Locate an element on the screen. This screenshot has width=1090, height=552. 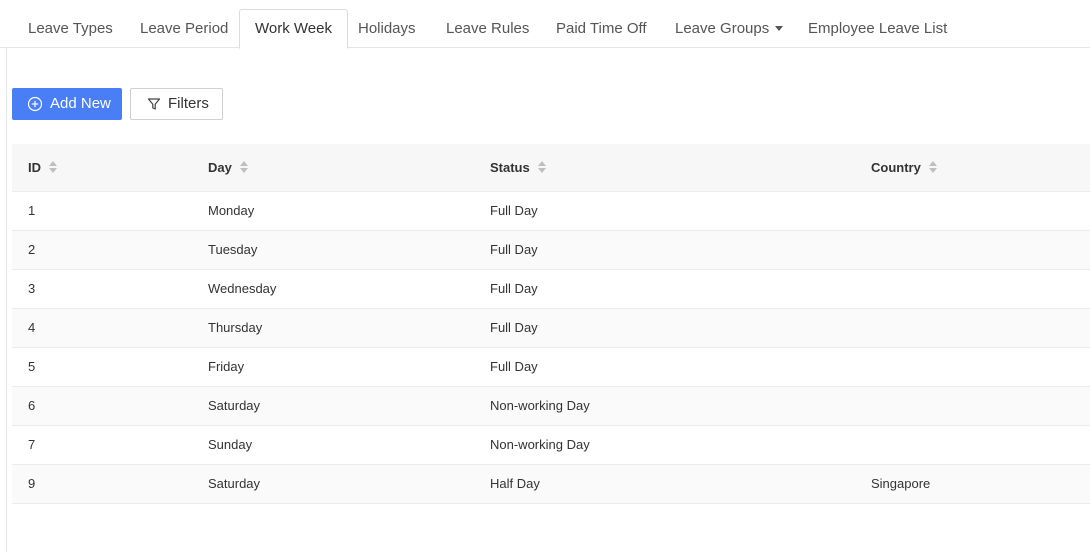
table-row: 9 Saturday Half Day Singapore is located at coordinates (551, 484).